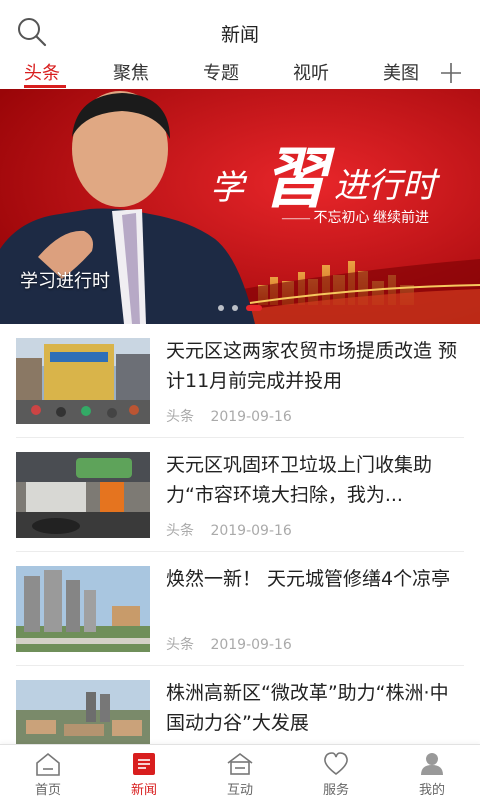 This screenshot has width=480, height=801. Describe the element at coordinates (240, 609) in the screenshot. I see `list-item: 焕然一新！ 天元城管修缮4个凉亭 头条 2019-09-16` at that location.